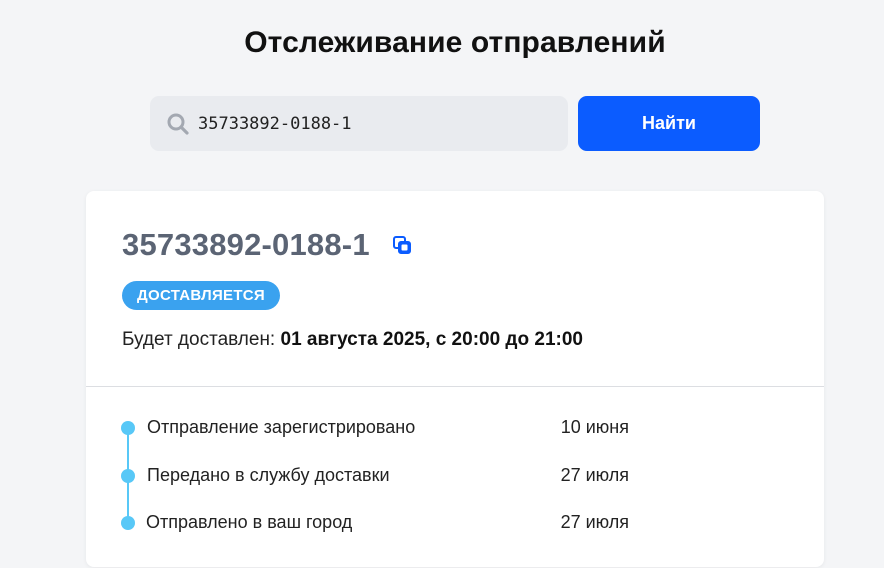 This screenshot has height=568, width=884. I want to click on timeline-label: Передано в службу доставки, so click(268, 475).